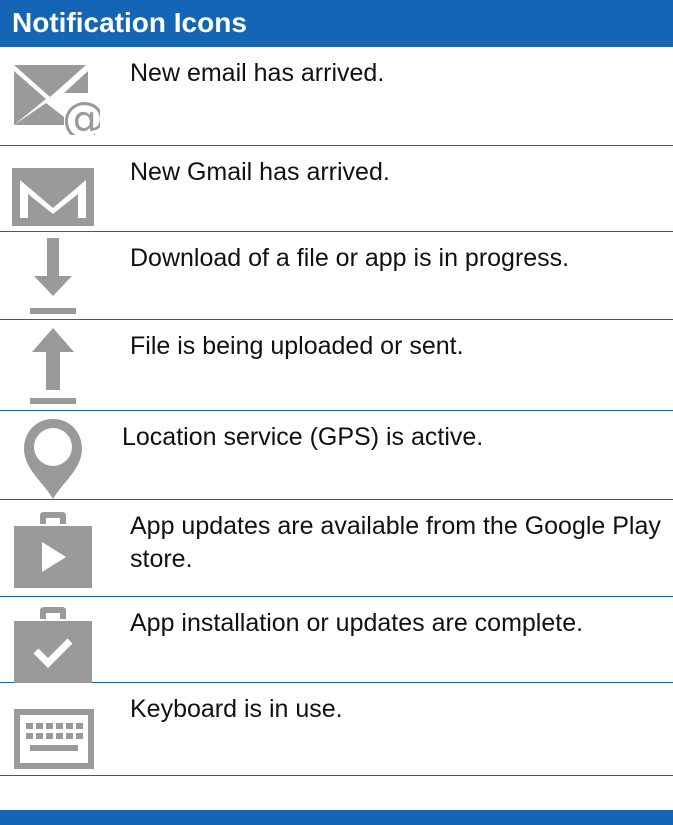 This screenshot has height=825, width=673. What do you see at coordinates (53, 547) in the screenshot?
I see `play-store-update-icon` at bounding box center [53, 547].